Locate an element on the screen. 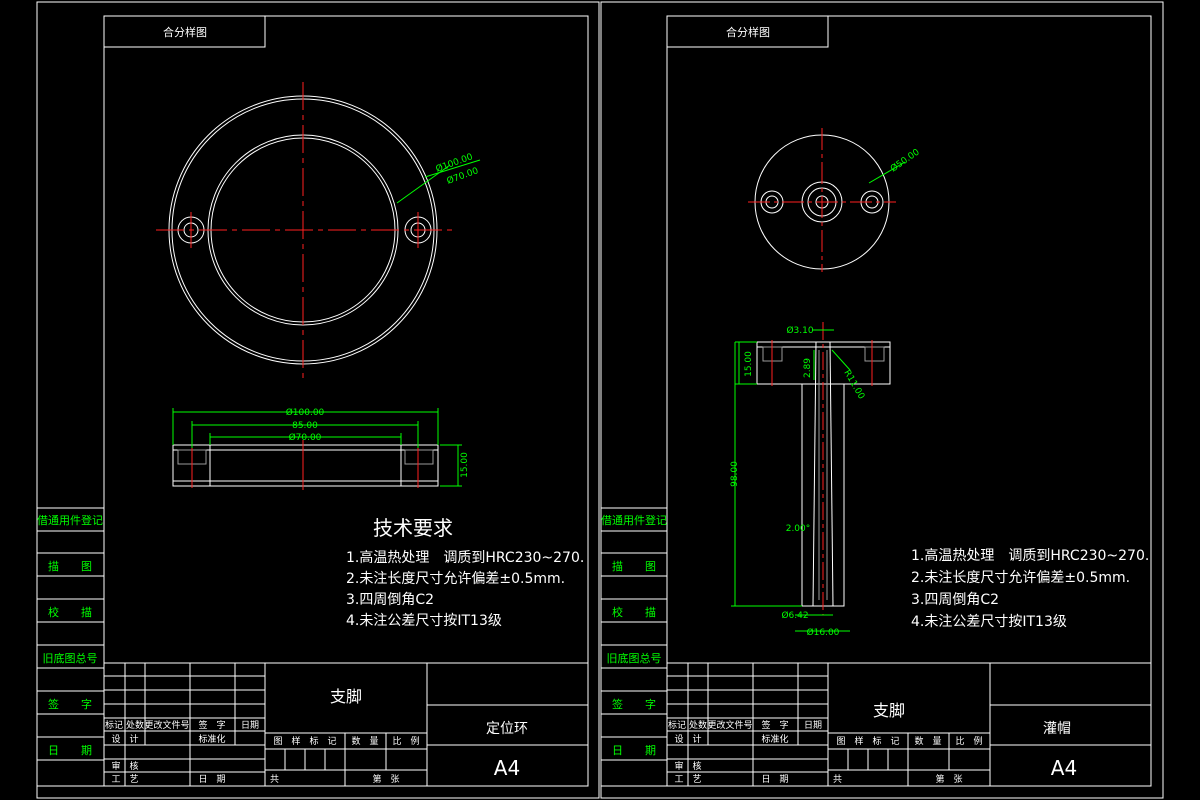 The image size is (1200, 800). dim-cap-outer: Ø50.00 is located at coordinates (904, 160).